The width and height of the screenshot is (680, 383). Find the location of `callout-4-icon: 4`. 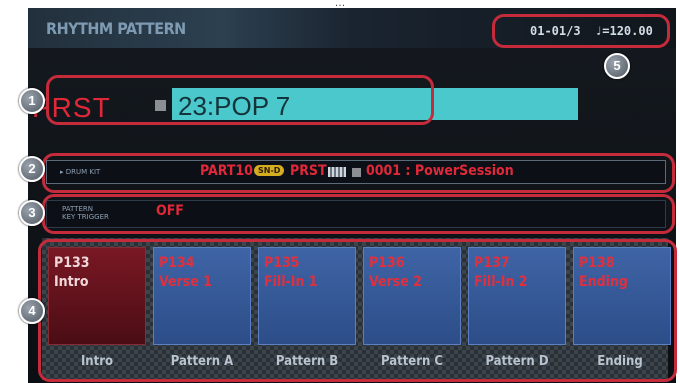

callout-4-icon: 4 is located at coordinates (32, 311).